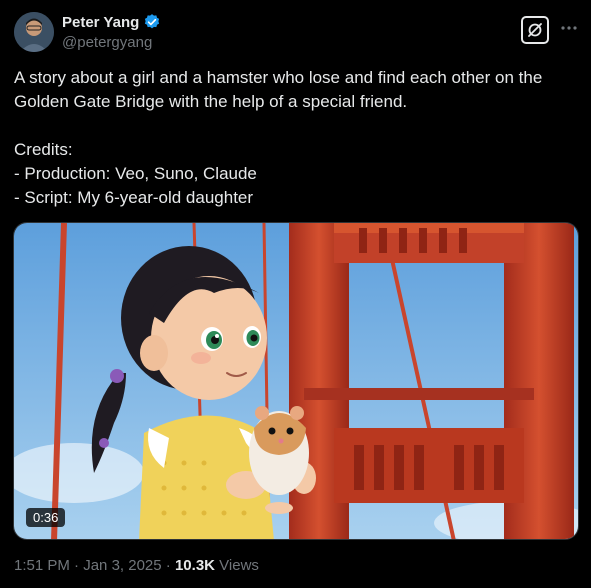 The image size is (591, 588). I want to click on grok-icon, so click(535, 30).